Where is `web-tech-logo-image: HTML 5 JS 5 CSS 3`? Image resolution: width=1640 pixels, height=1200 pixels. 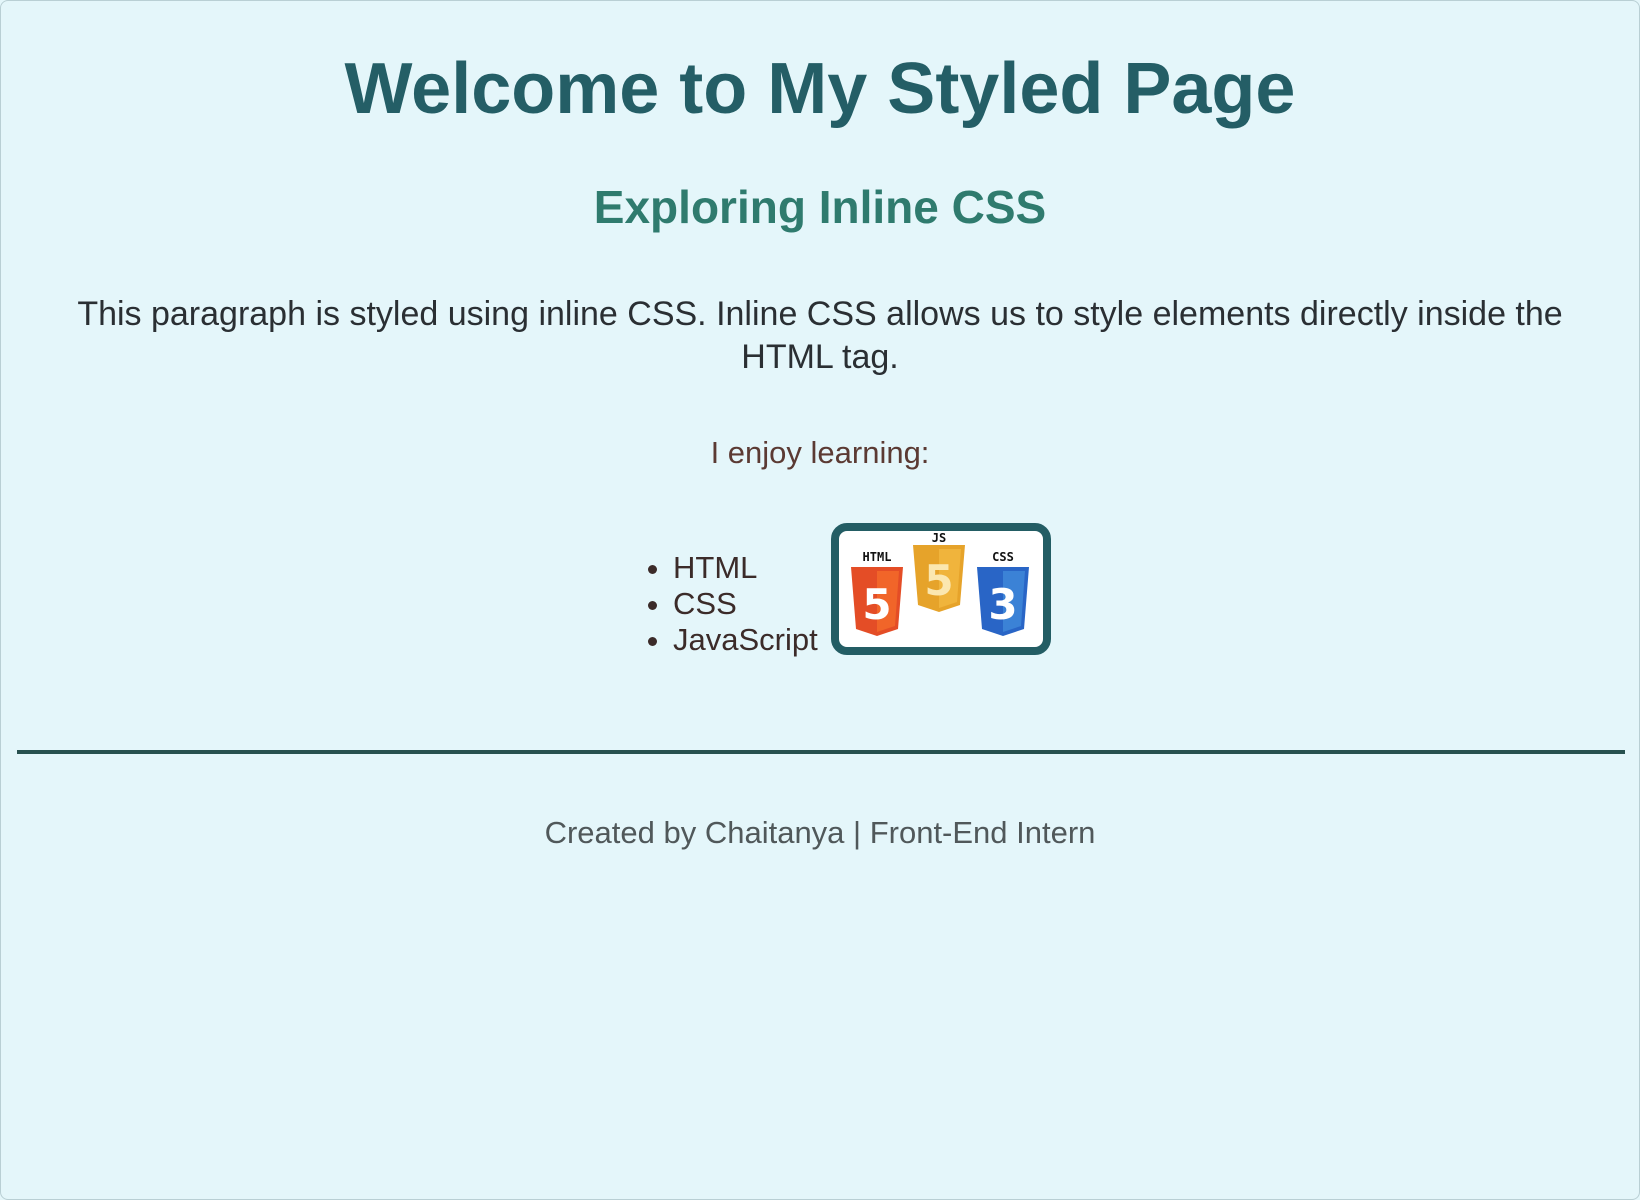 web-tech-logo-image: HTML 5 JS 5 CSS 3 is located at coordinates (941, 589).